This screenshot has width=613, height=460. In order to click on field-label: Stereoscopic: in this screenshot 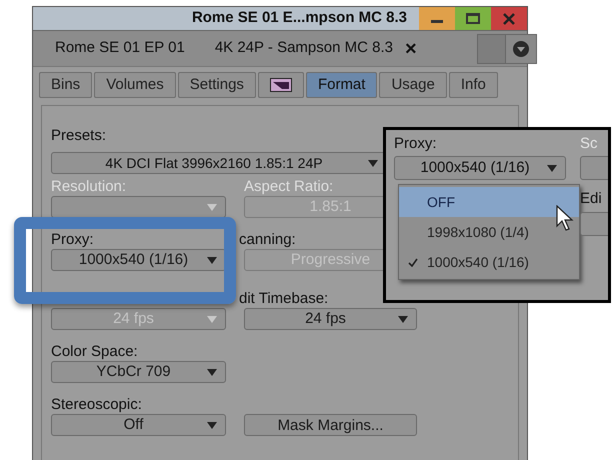, I will do `click(96, 404)`.